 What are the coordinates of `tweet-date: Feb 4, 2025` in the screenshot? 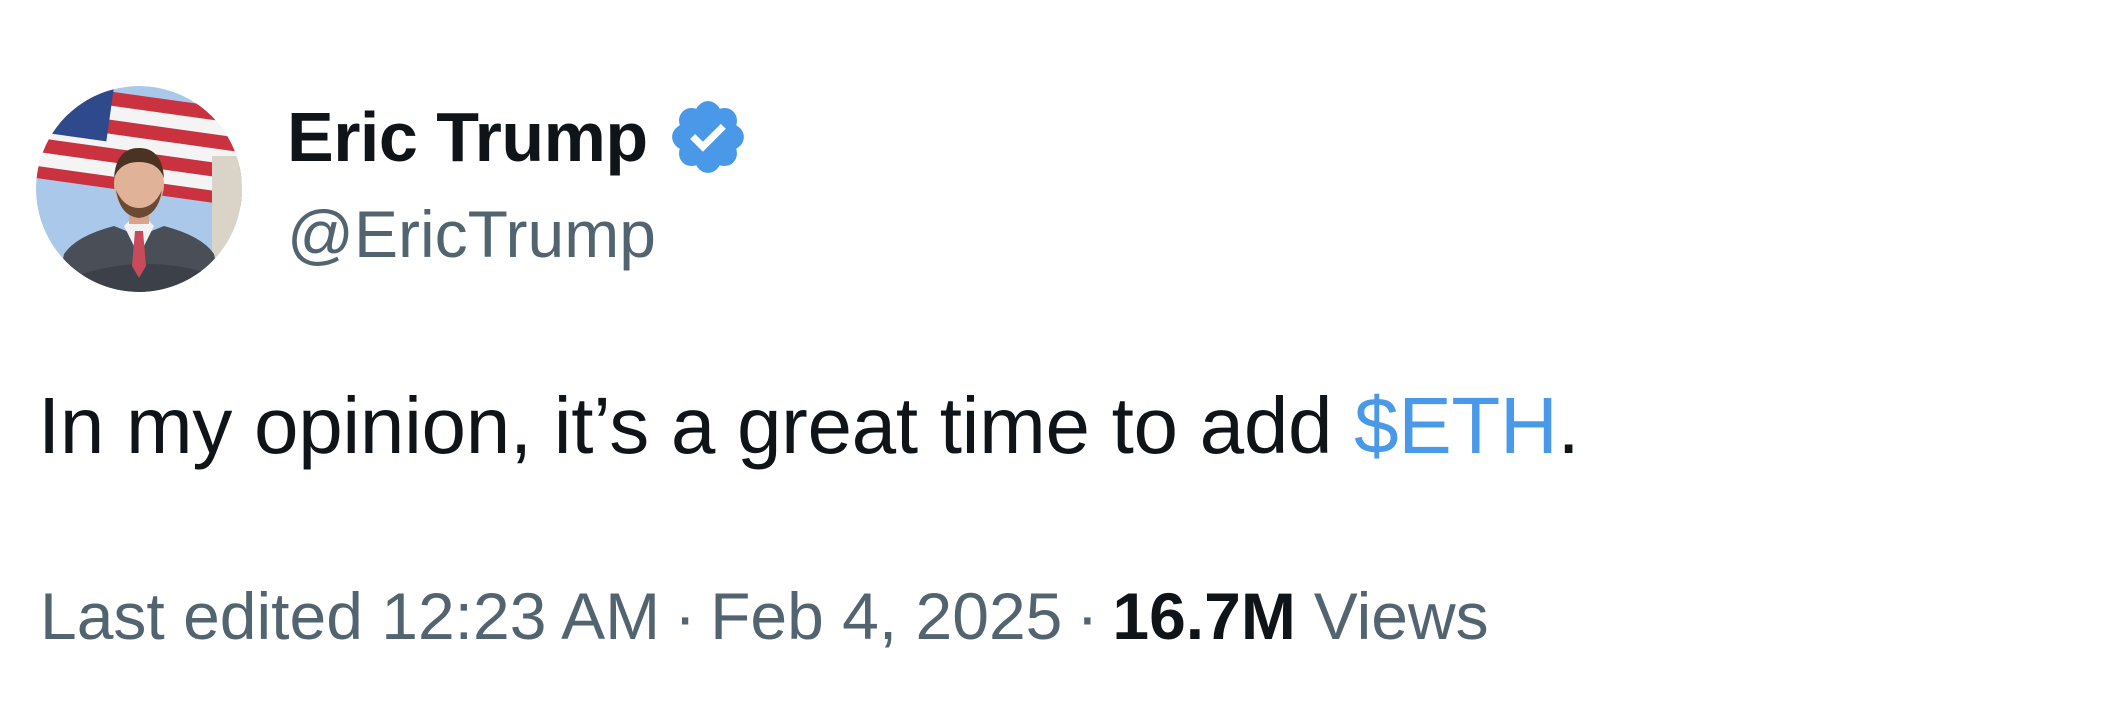 It's located at (886, 616).